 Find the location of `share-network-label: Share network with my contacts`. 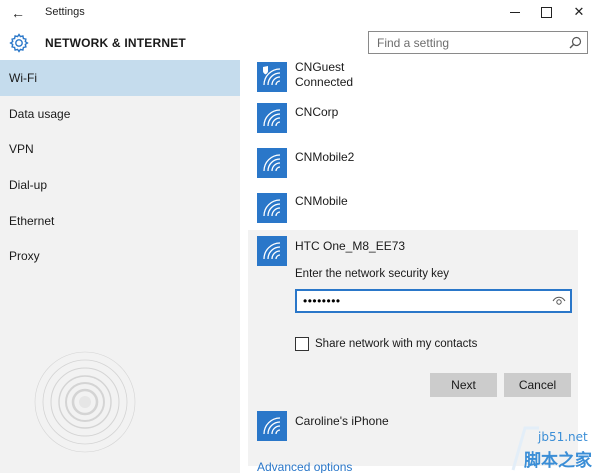

share-network-label: Share network with my contacts is located at coordinates (396, 344).